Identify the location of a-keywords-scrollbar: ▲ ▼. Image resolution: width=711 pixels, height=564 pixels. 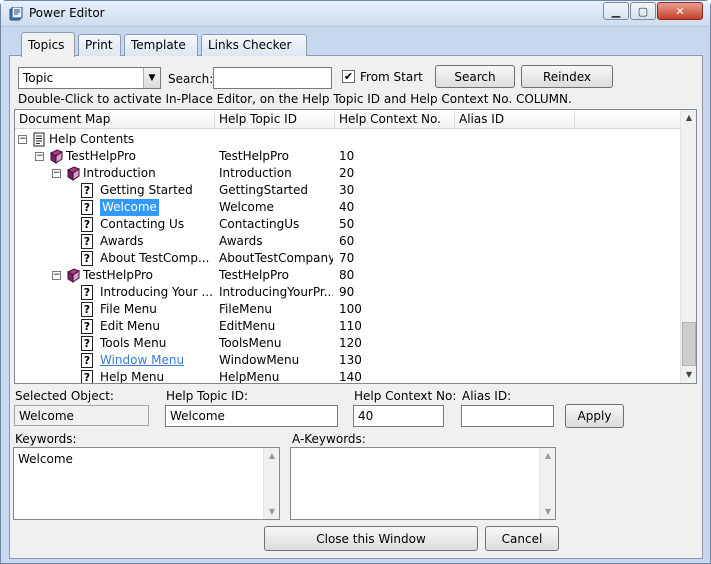
(547, 483).